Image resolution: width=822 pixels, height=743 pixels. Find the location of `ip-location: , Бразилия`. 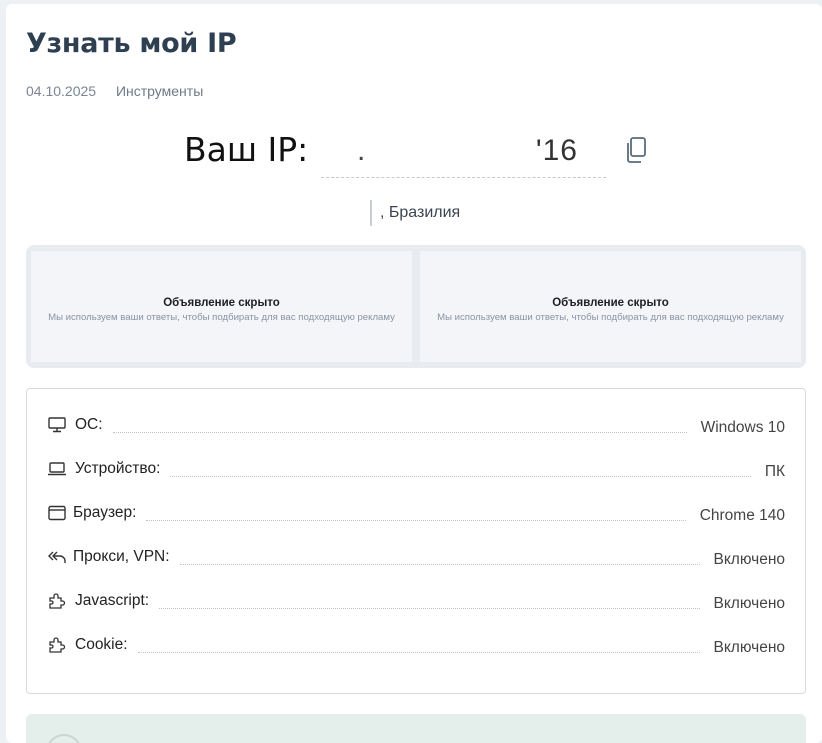

ip-location: , Бразилия is located at coordinates (415, 214).